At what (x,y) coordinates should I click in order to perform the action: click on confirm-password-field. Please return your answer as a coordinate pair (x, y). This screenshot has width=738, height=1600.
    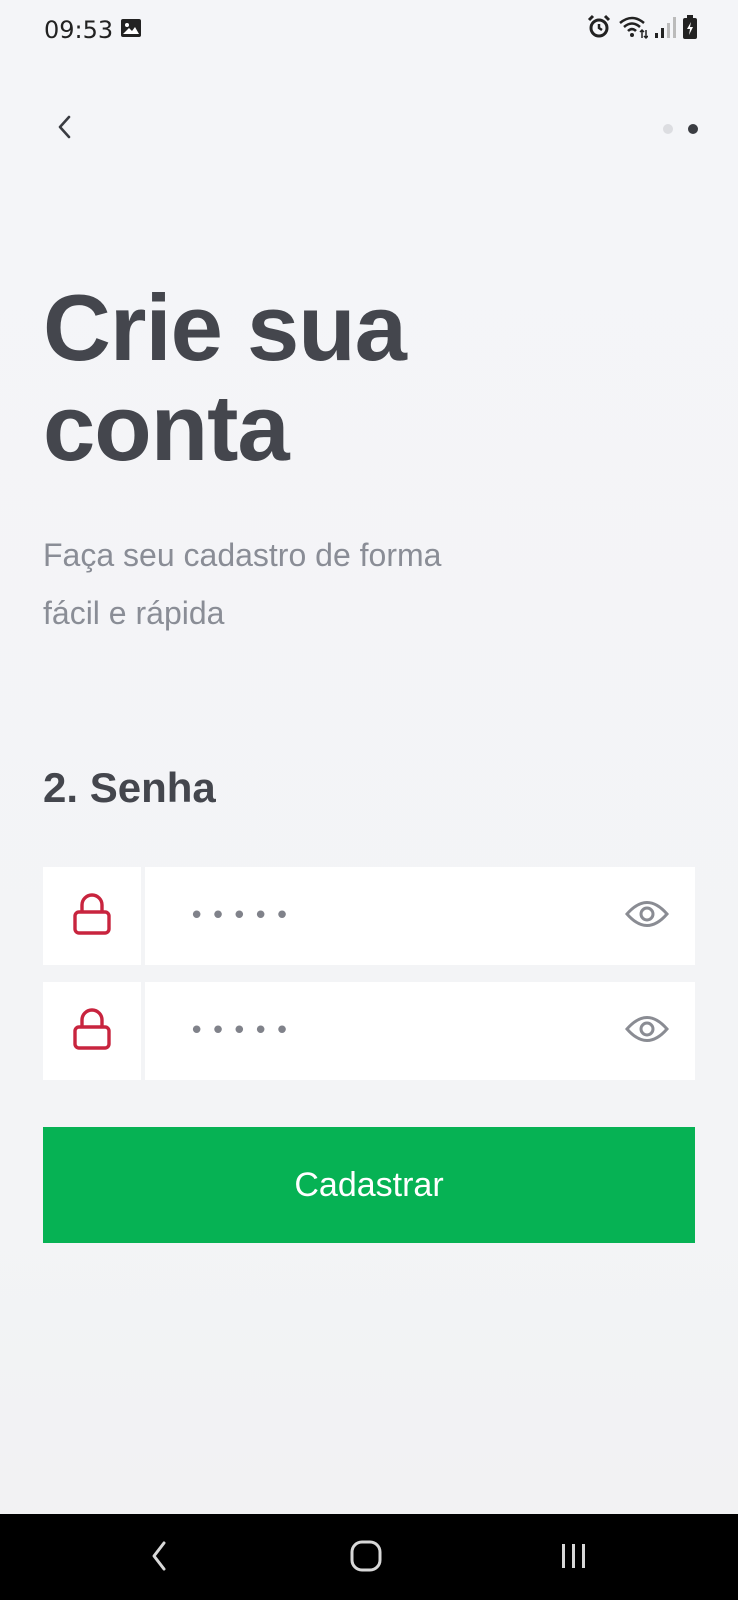
    Looking at the image, I should click on (369, 1031).